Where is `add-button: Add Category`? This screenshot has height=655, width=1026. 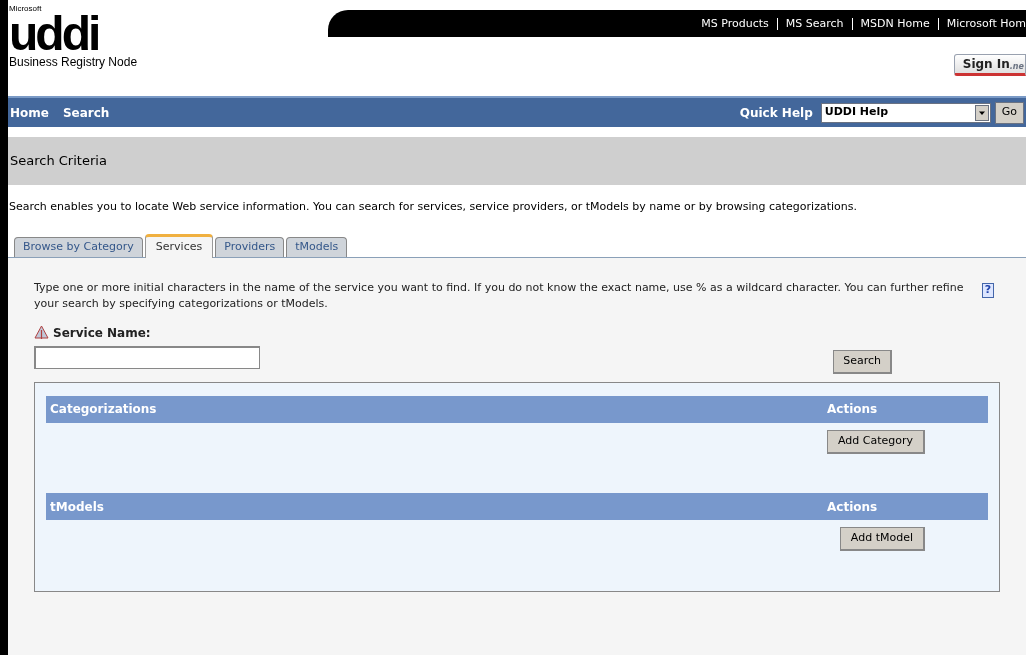
add-button: Add Category is located at coordinates (875, 441).